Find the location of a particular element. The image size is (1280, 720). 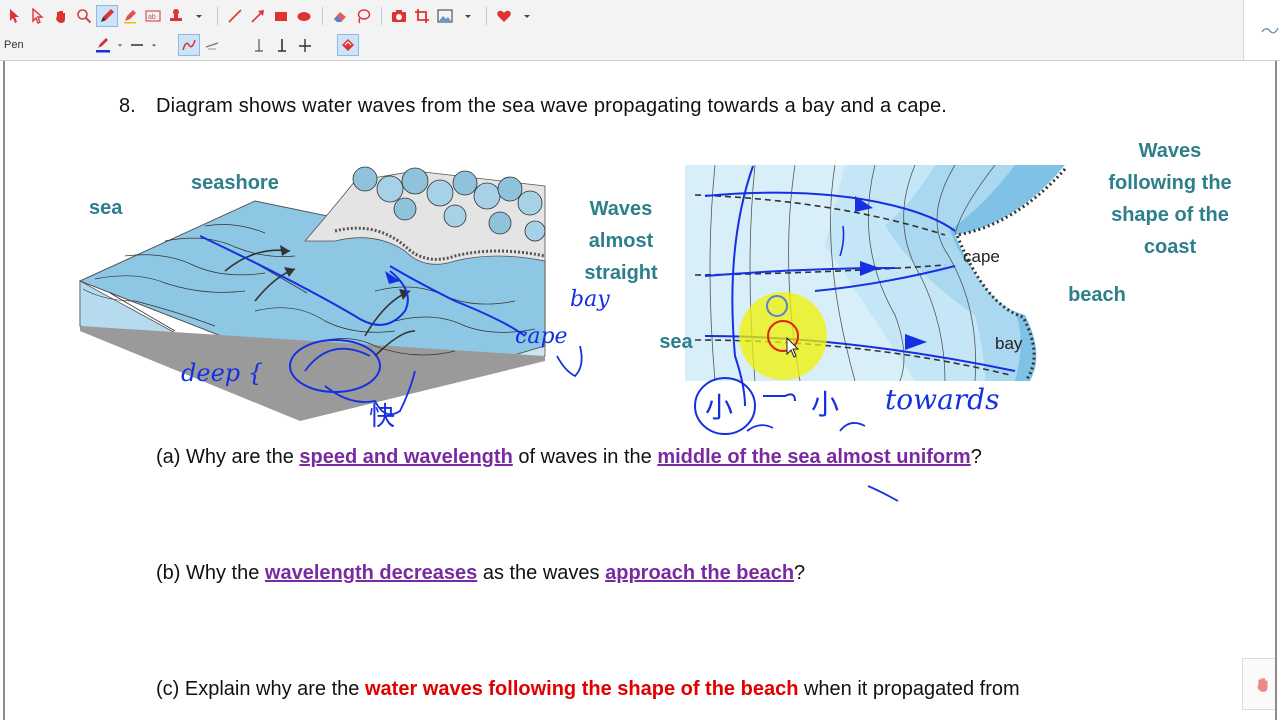

camera-icon is located at coordinates (399, 16).